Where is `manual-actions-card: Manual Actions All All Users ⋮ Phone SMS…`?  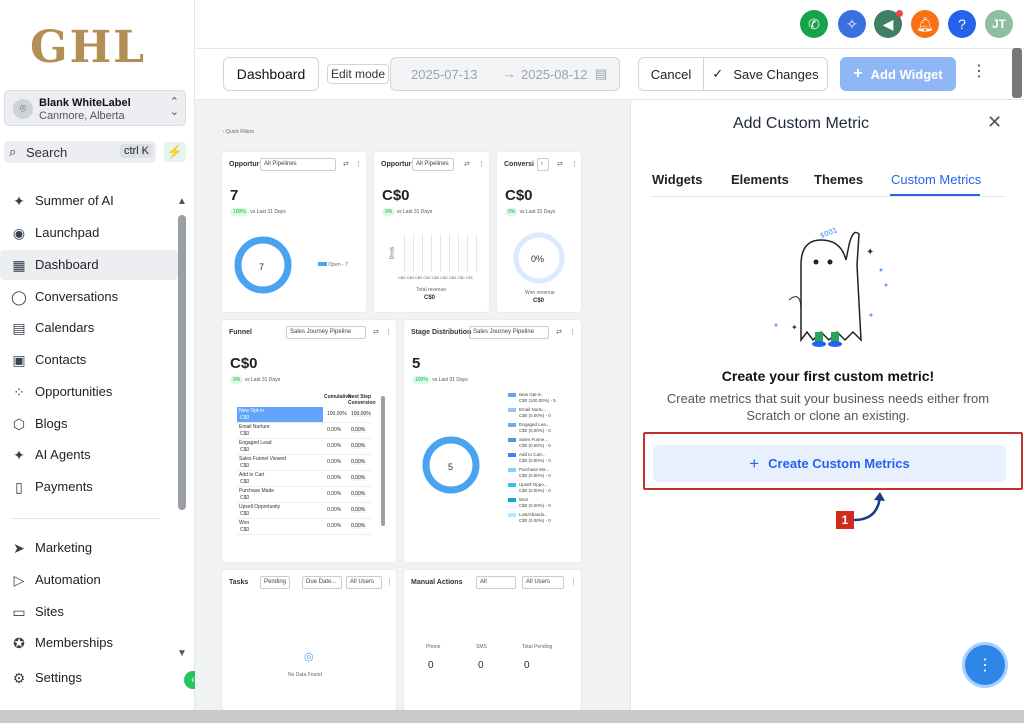 manual-actions-card: Manual Actions All All Users ⋮ Phone SMS… is located at coordinates (492, 640).